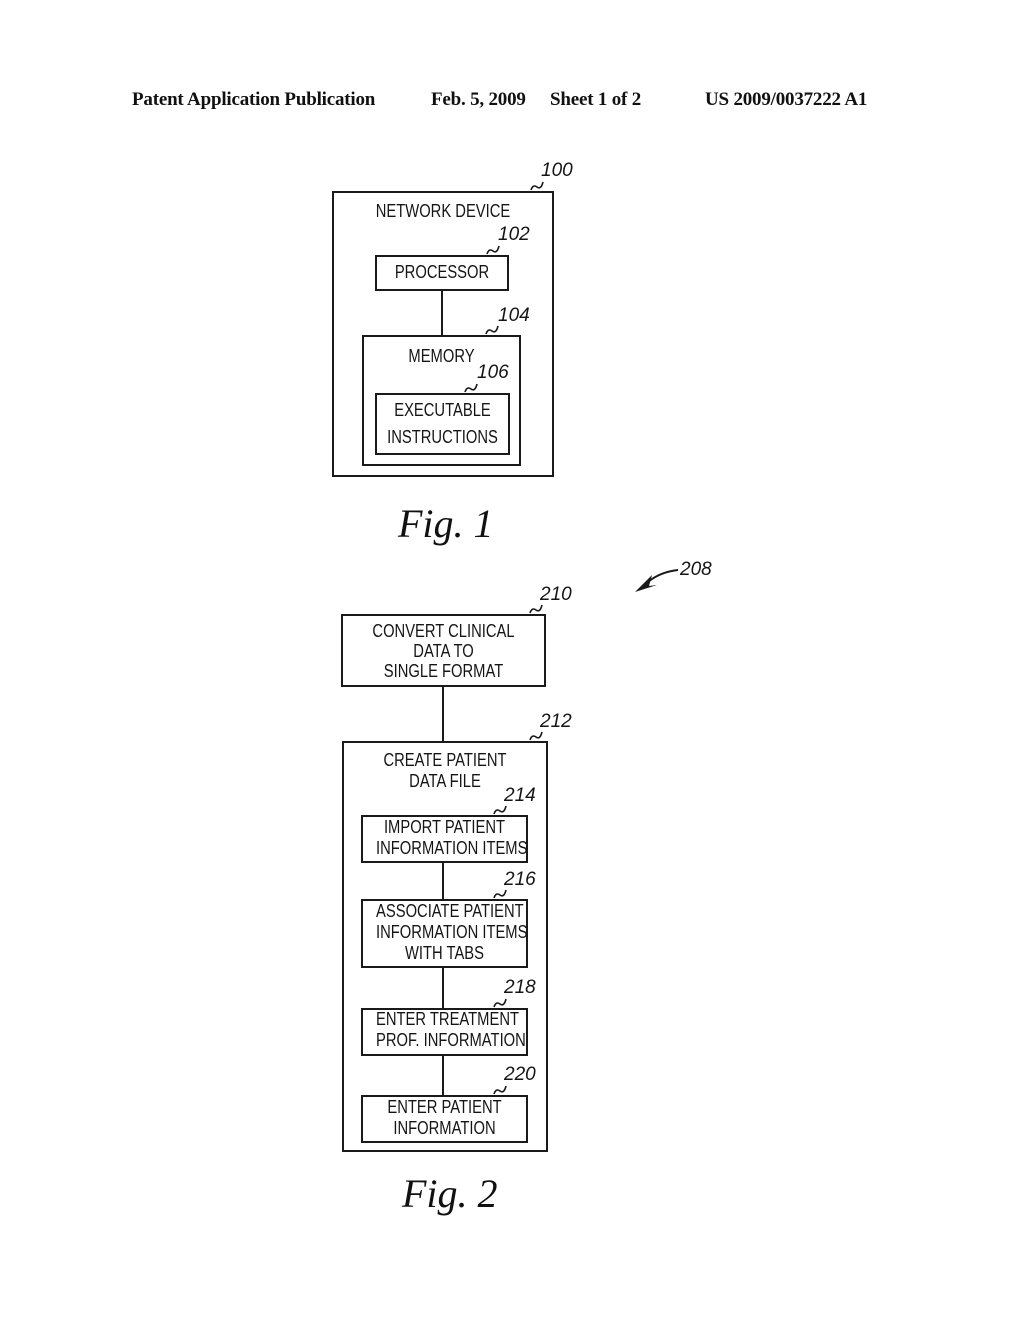 The width and height of the screenshot is (1024, 1320). Describe the element at coordinates (451, 1040) in the screenshot. I see `step-218-line-2: PROF. INFORMATION` at that location.